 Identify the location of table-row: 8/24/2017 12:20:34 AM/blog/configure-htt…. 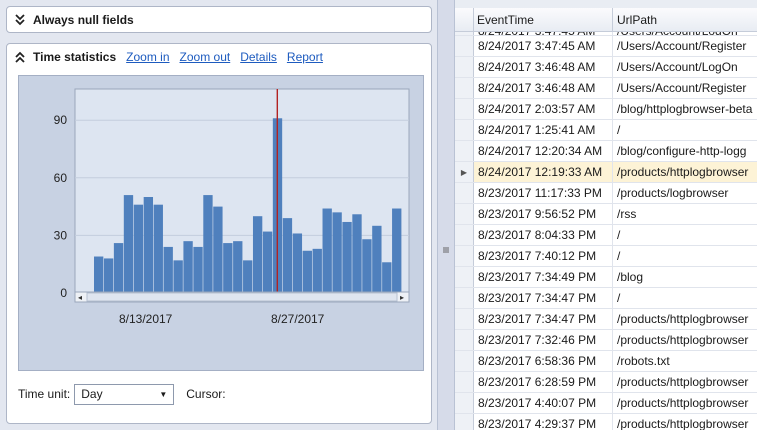
(606, 151).